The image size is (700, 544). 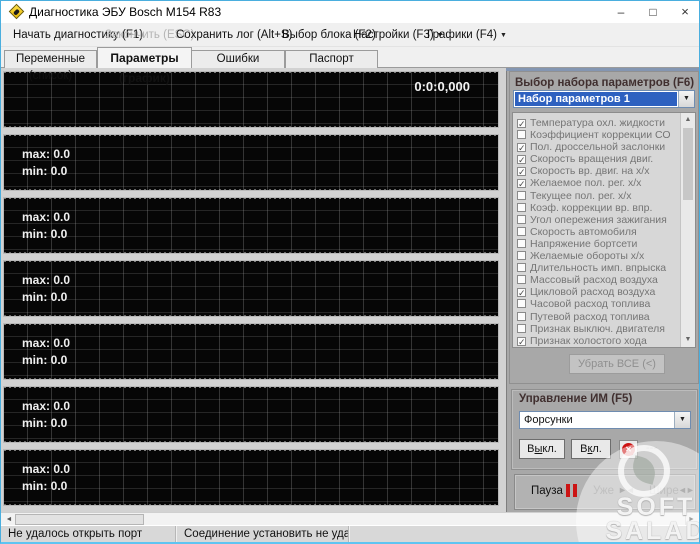 What do you see at coordinates (393, 35) in the screenshot?
I see `menu-label: Настройки (F3)` at bounding box center [393, 35].